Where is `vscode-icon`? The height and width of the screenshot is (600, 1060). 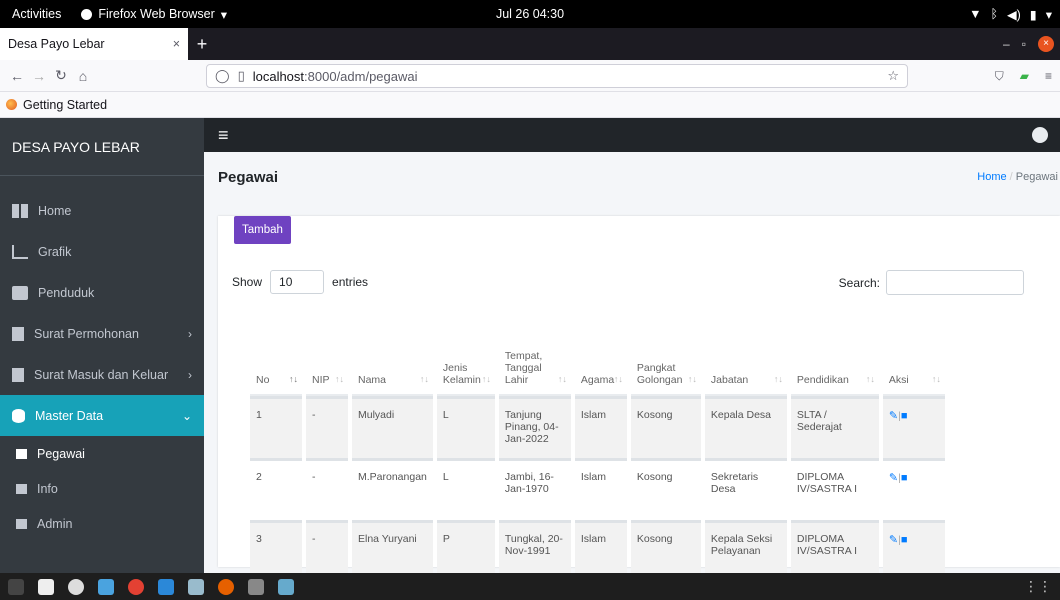 vscode-icon is located at coordinates (166, 586).